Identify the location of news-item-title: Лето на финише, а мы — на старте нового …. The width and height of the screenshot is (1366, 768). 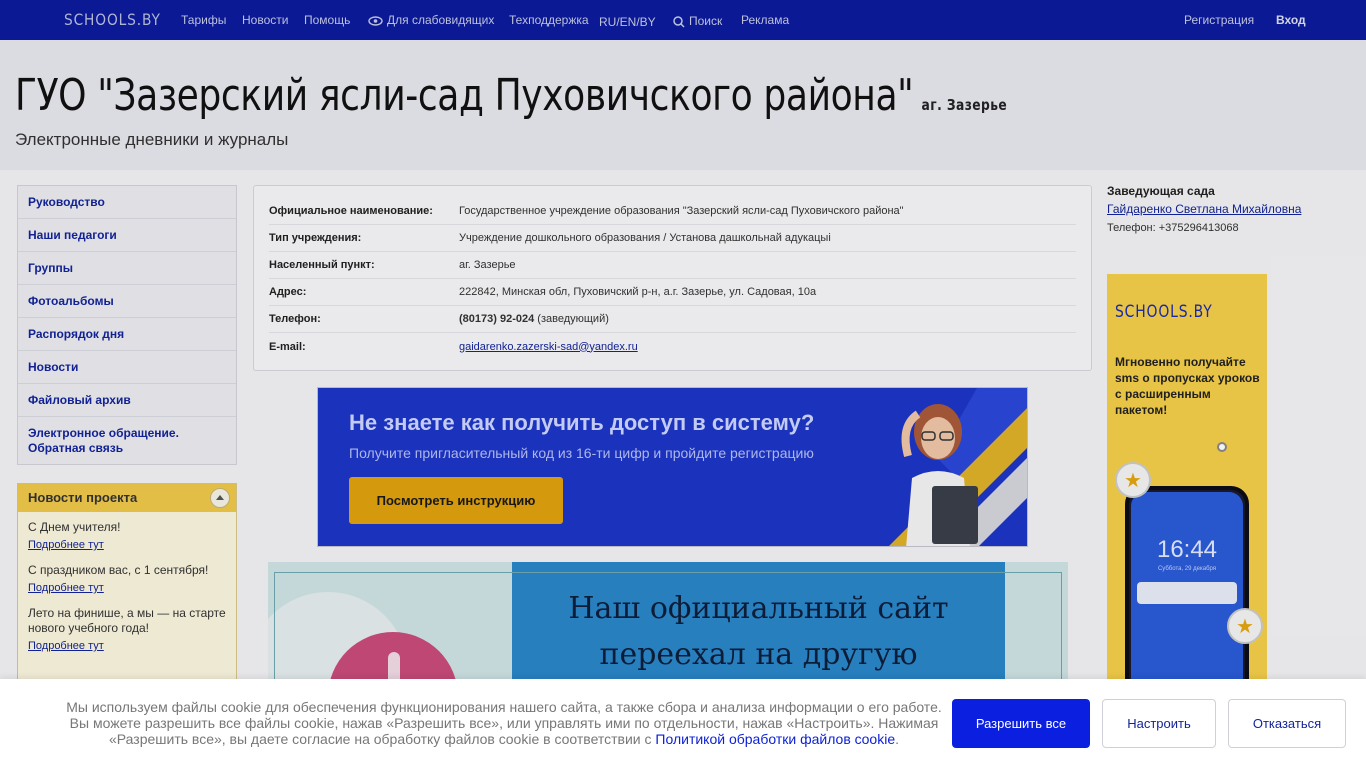
(127, 620).